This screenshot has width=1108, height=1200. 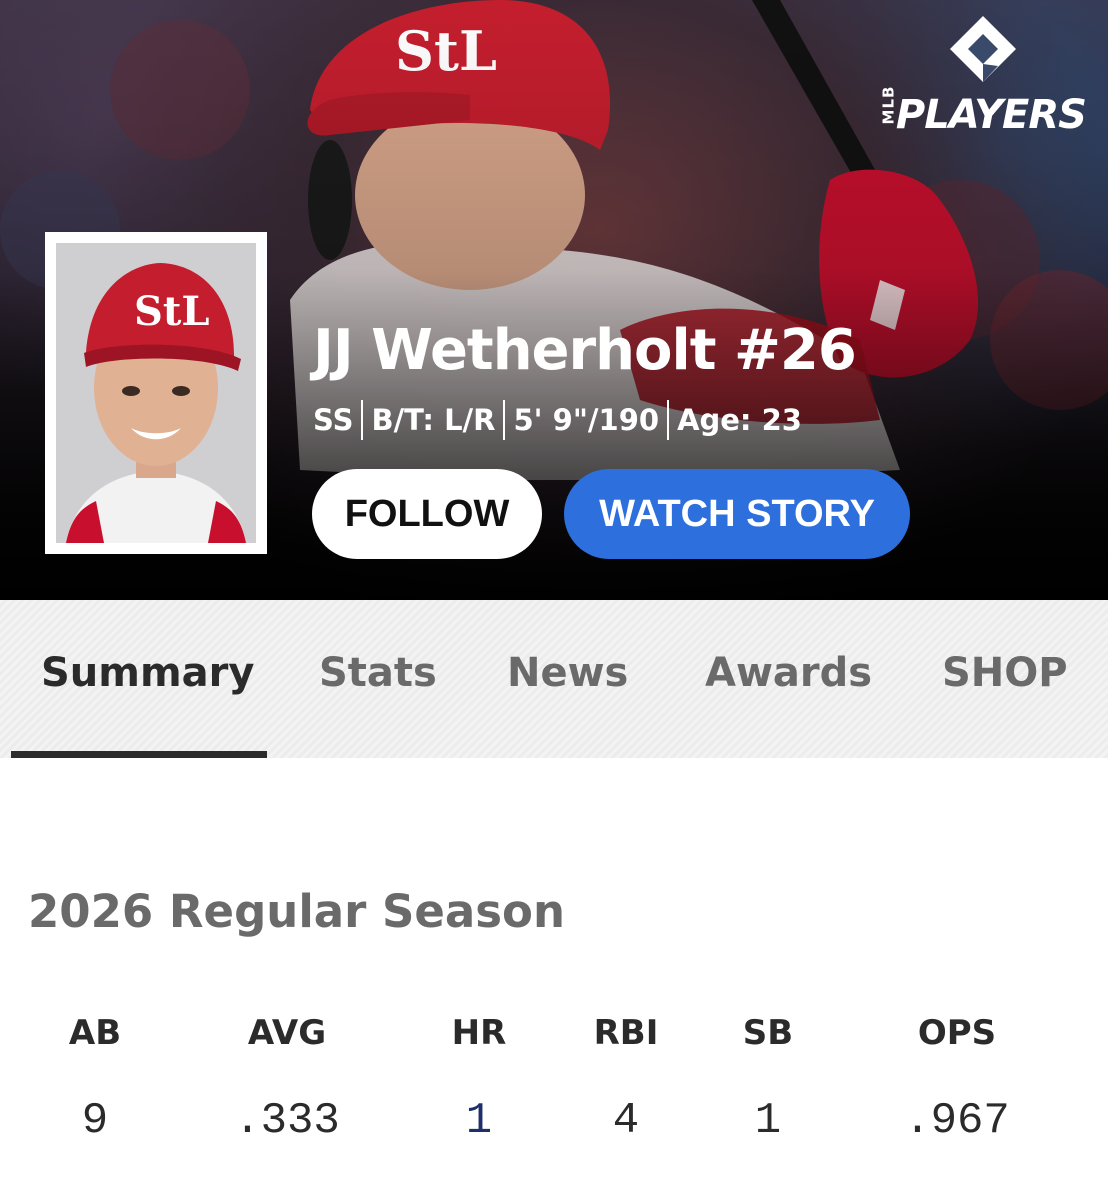 I want to click on stat-ab: AB 9, so click(x=95, y=1077).